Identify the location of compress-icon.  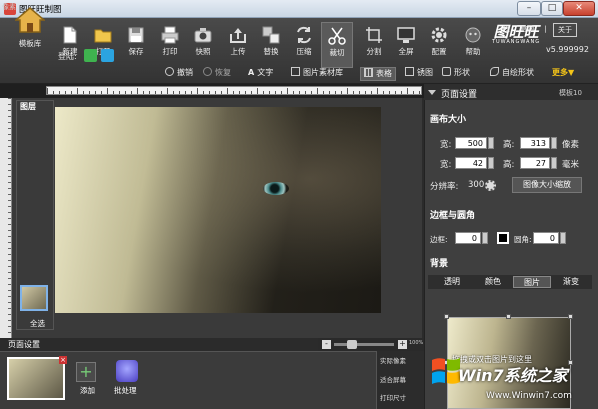
(304, 35).